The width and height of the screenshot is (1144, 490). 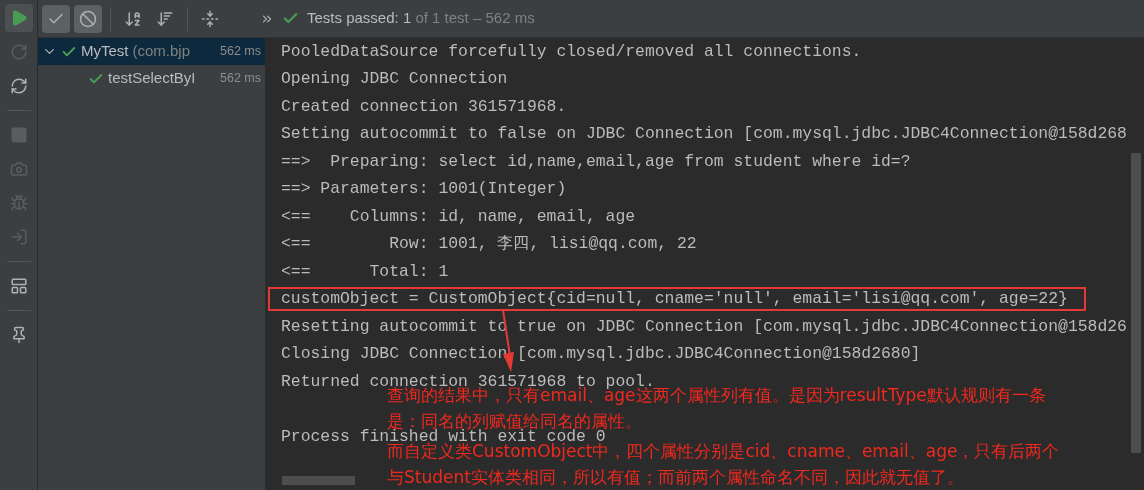 I want to click on console-line: Opening JDBC Connection, so click(x=394, y=79).